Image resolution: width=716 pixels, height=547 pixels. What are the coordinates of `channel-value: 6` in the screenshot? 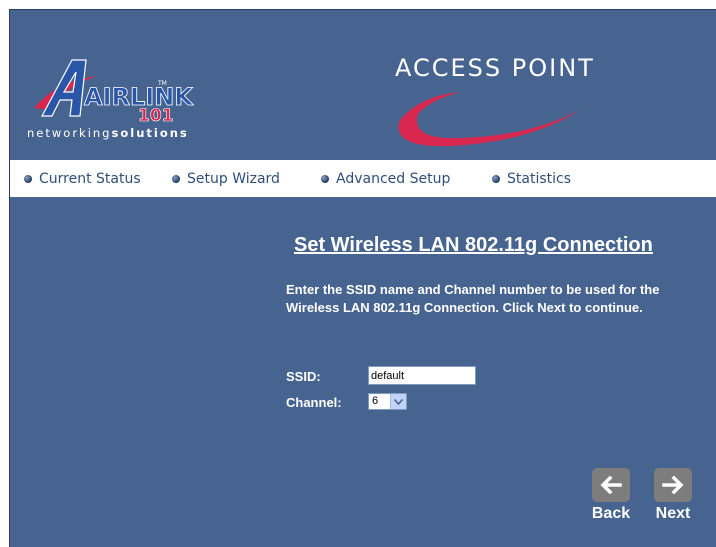 It's located at (375, 401).